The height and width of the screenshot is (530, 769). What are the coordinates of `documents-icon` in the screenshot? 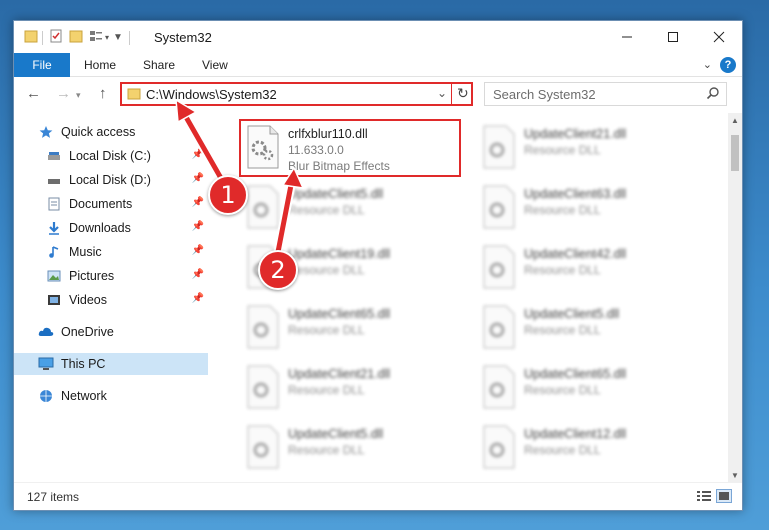 It's located at (54, 204).